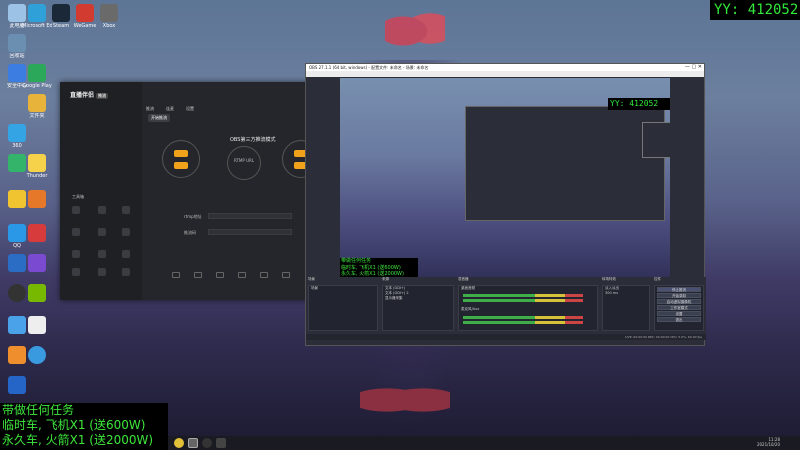  Describe the element at coordinates (405, 400) in the screenshot. I see `wallpaper-boots` at that location.